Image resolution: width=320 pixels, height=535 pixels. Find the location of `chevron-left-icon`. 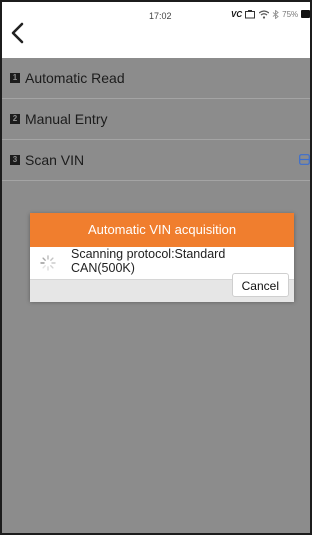

chevron-left-icon is located at coordinates (17, 33).